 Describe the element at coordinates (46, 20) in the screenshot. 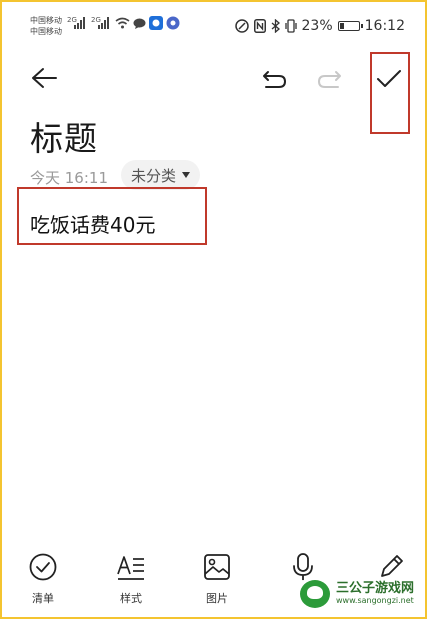

I see `carrier-1: 中国移动` at that location.